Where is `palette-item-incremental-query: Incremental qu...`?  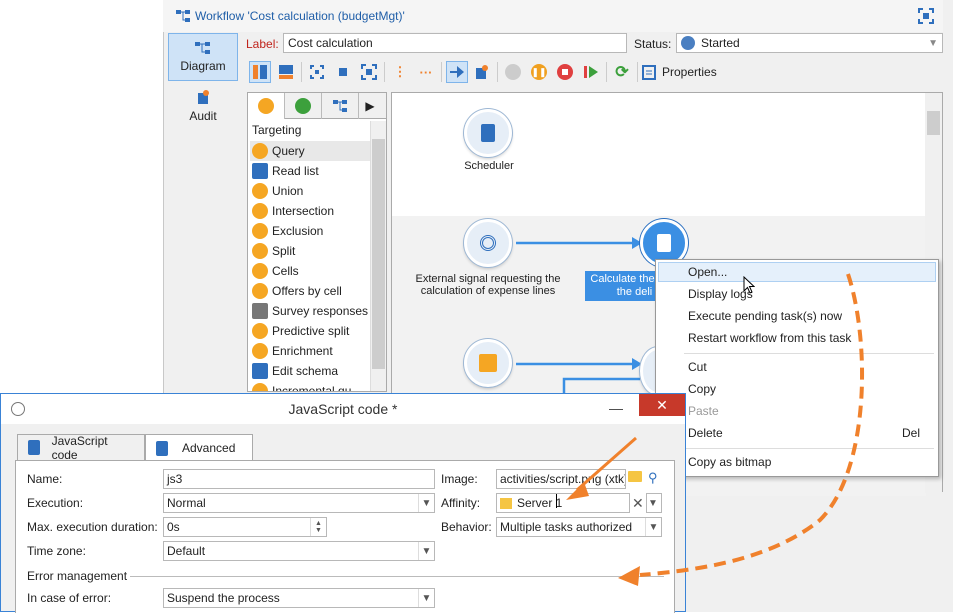 palette-item-incremental-query: Incremental qu... is located at coordinates (310, 386).